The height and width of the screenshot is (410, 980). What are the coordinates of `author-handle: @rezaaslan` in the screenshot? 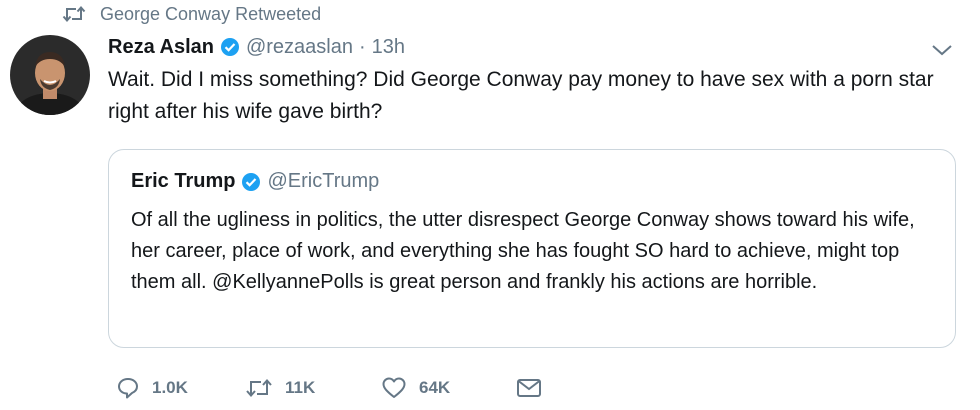 It's located at (299, 47).